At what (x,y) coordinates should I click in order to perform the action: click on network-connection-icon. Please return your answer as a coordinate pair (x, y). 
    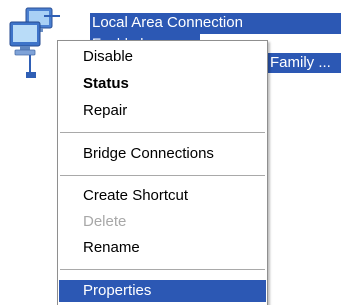
    Looking at the image, I should click on (33, 47).